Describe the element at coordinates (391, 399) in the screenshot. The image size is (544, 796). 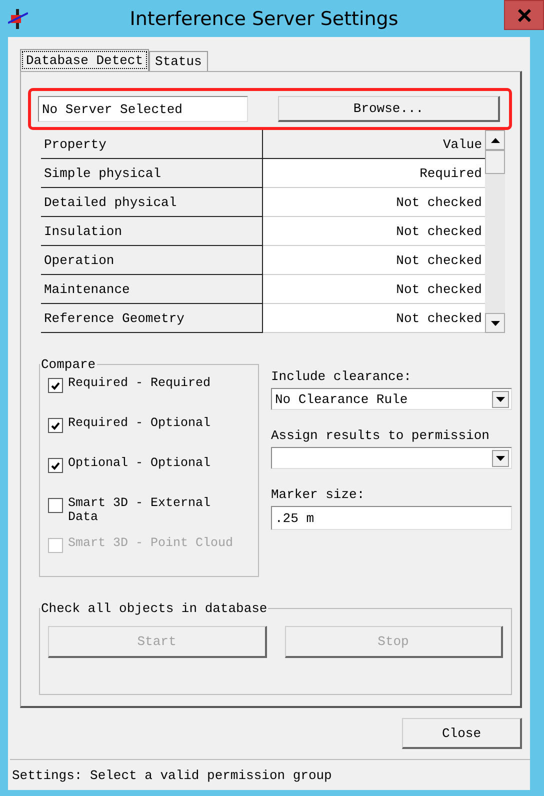
I see `clearance-dropdown: No Clearance Rule` at that location.